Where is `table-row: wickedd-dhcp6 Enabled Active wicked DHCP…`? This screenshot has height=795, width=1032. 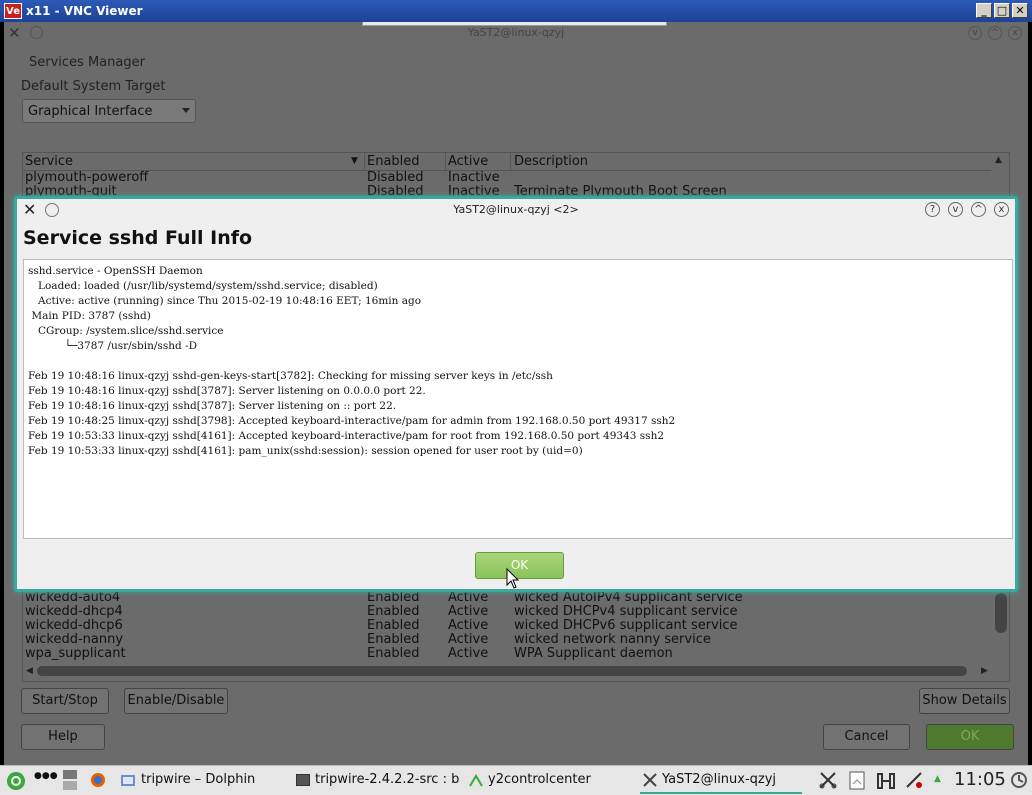 table-row: wickedd-dhcp6 Enabled Active wicked DHCP… is located at coordinates (507, 626).